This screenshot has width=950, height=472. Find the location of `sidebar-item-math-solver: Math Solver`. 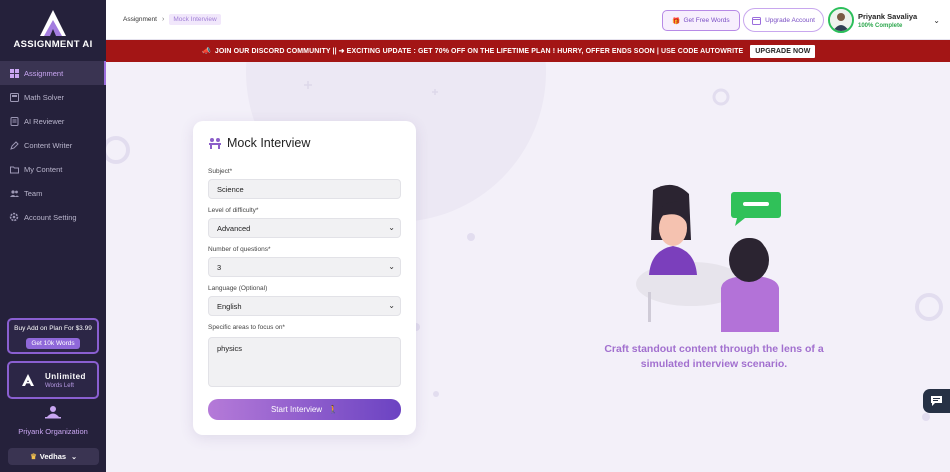

sidebar-item-math-solver: Math Solver is located at coordinates (53, 97).